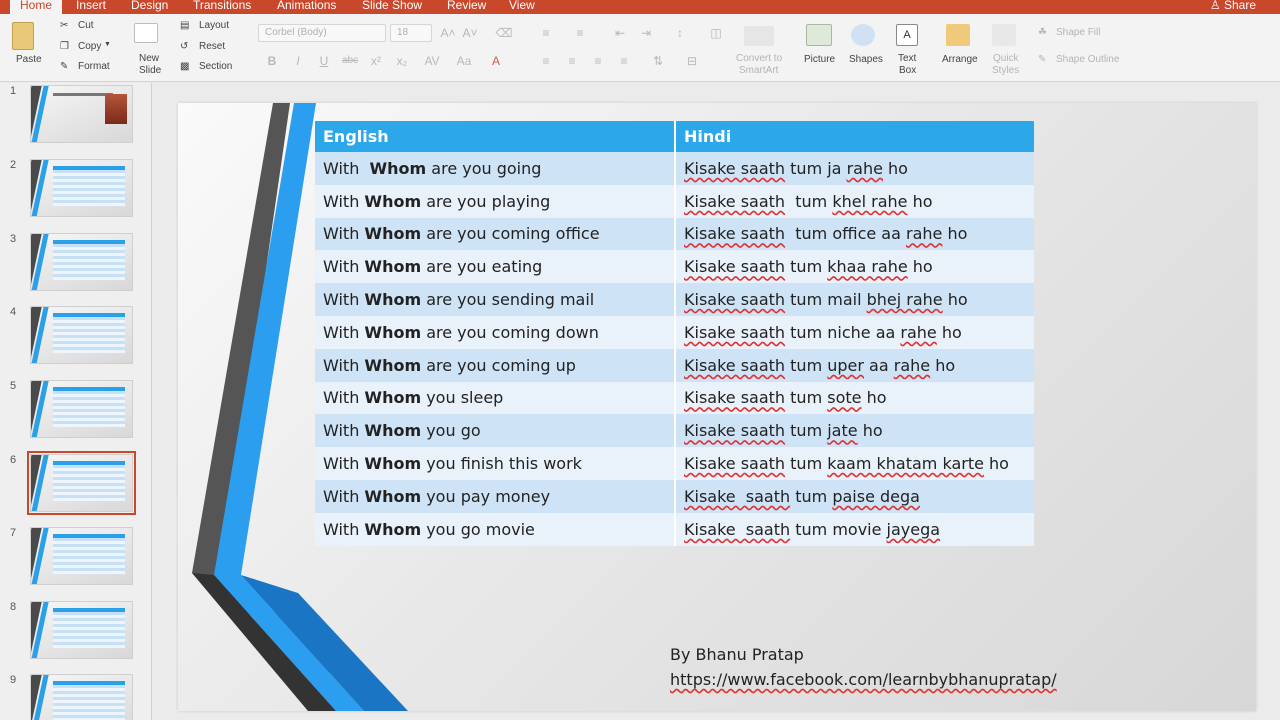 The width and height of the screenshot is (1280, 720). What do you see at coordinates (819, 59) in the screenshot?
I see `picture-button: Picture` at bounding box center [819, 59].